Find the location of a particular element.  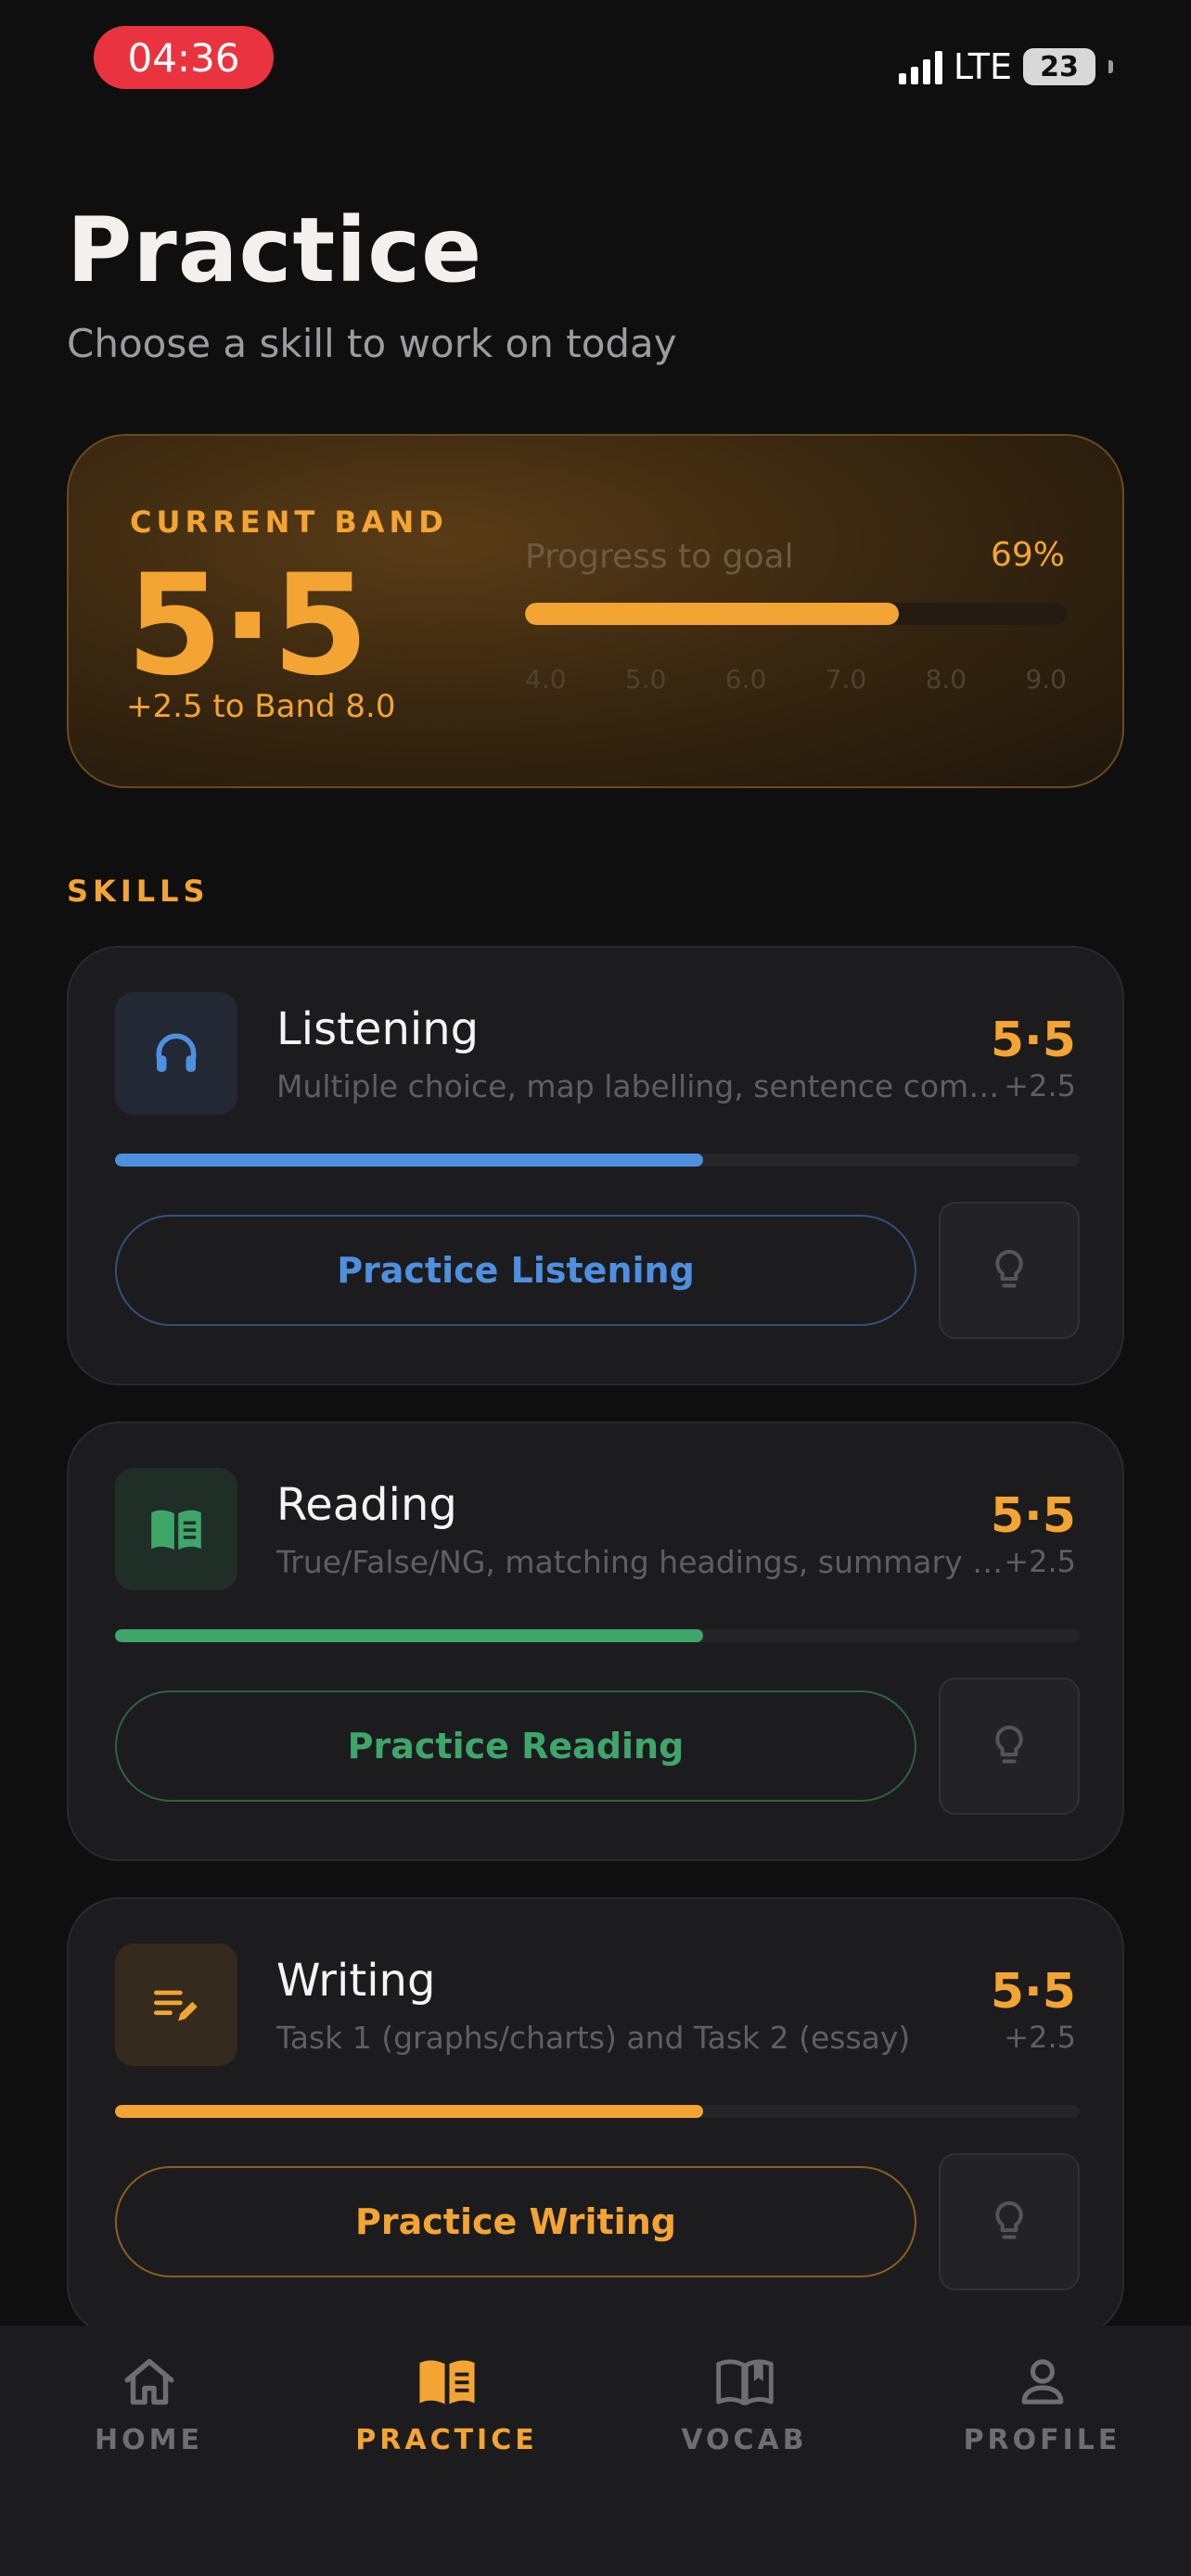

practice-reading-button: Practice Reading is located at coordinates (515, 1746).